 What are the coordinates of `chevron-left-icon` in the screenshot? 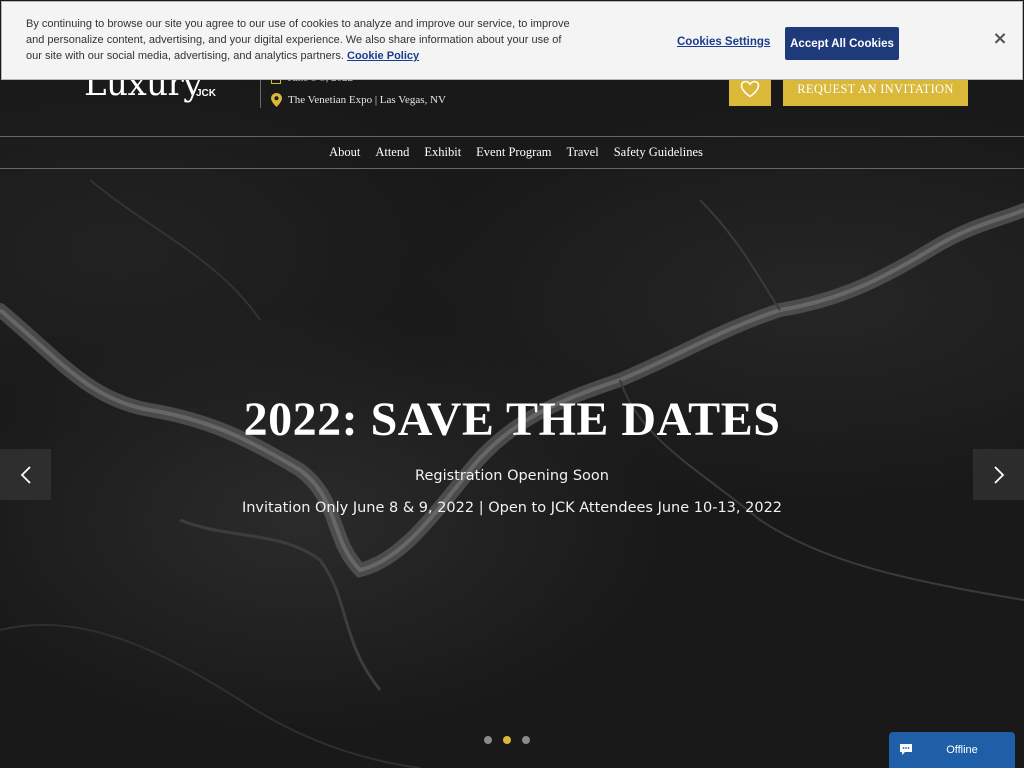 It's located at (25, 474).